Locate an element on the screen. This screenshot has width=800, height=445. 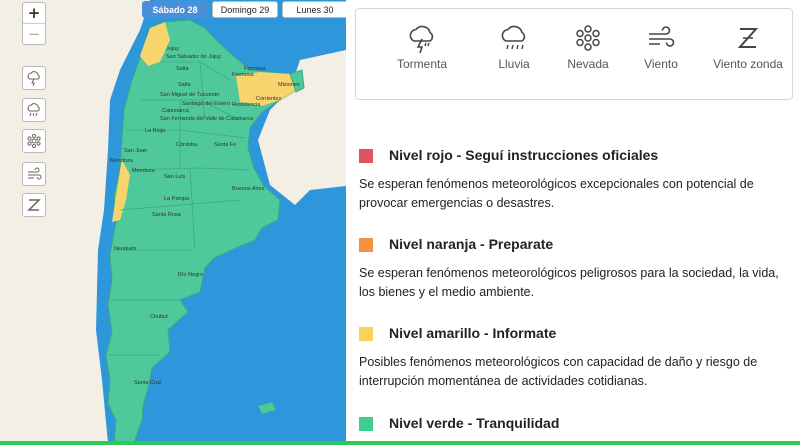
phenomenon-zonda: Viento zonda is located at coordinates (748, 47).